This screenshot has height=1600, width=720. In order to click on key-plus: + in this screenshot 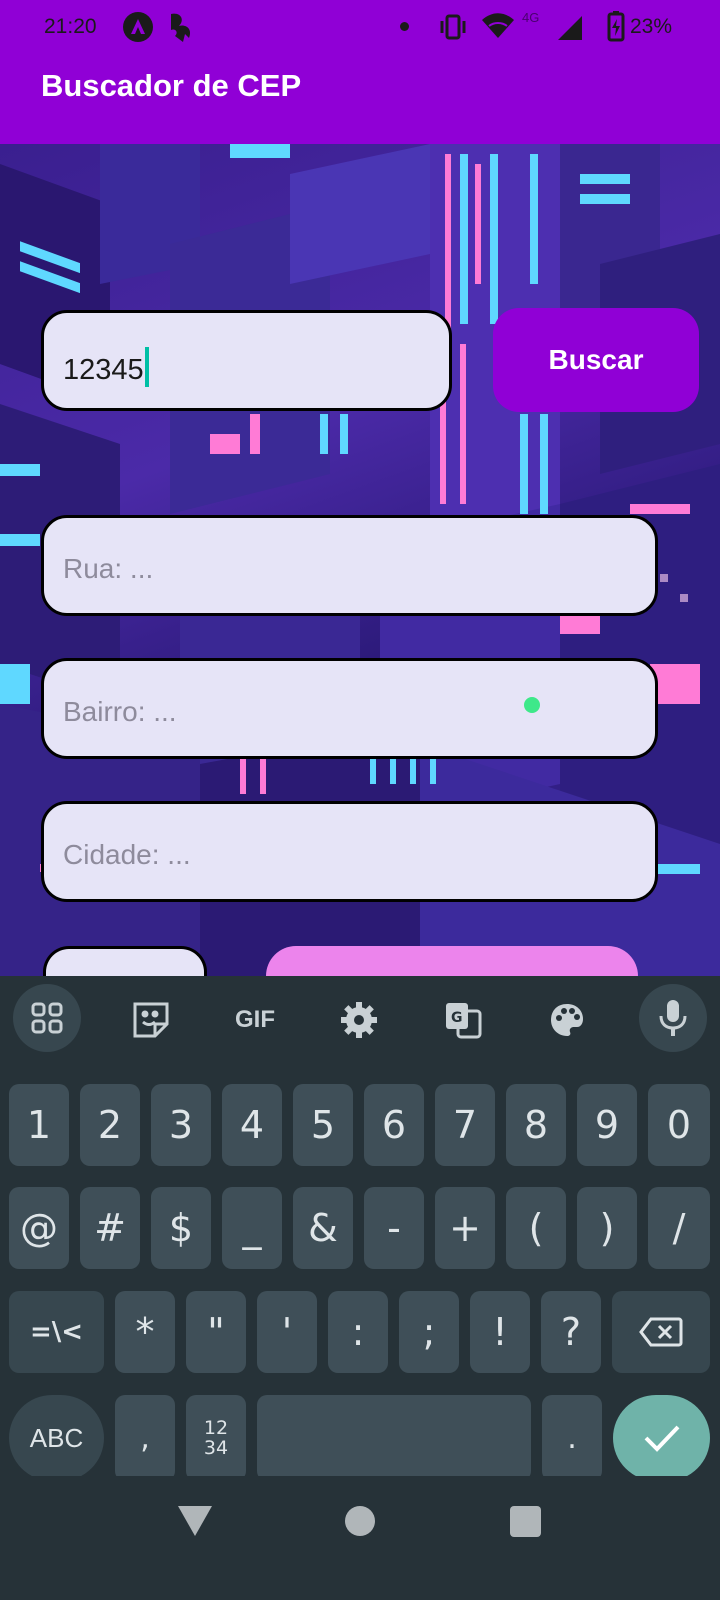, I will do `click(465, 1228)`.